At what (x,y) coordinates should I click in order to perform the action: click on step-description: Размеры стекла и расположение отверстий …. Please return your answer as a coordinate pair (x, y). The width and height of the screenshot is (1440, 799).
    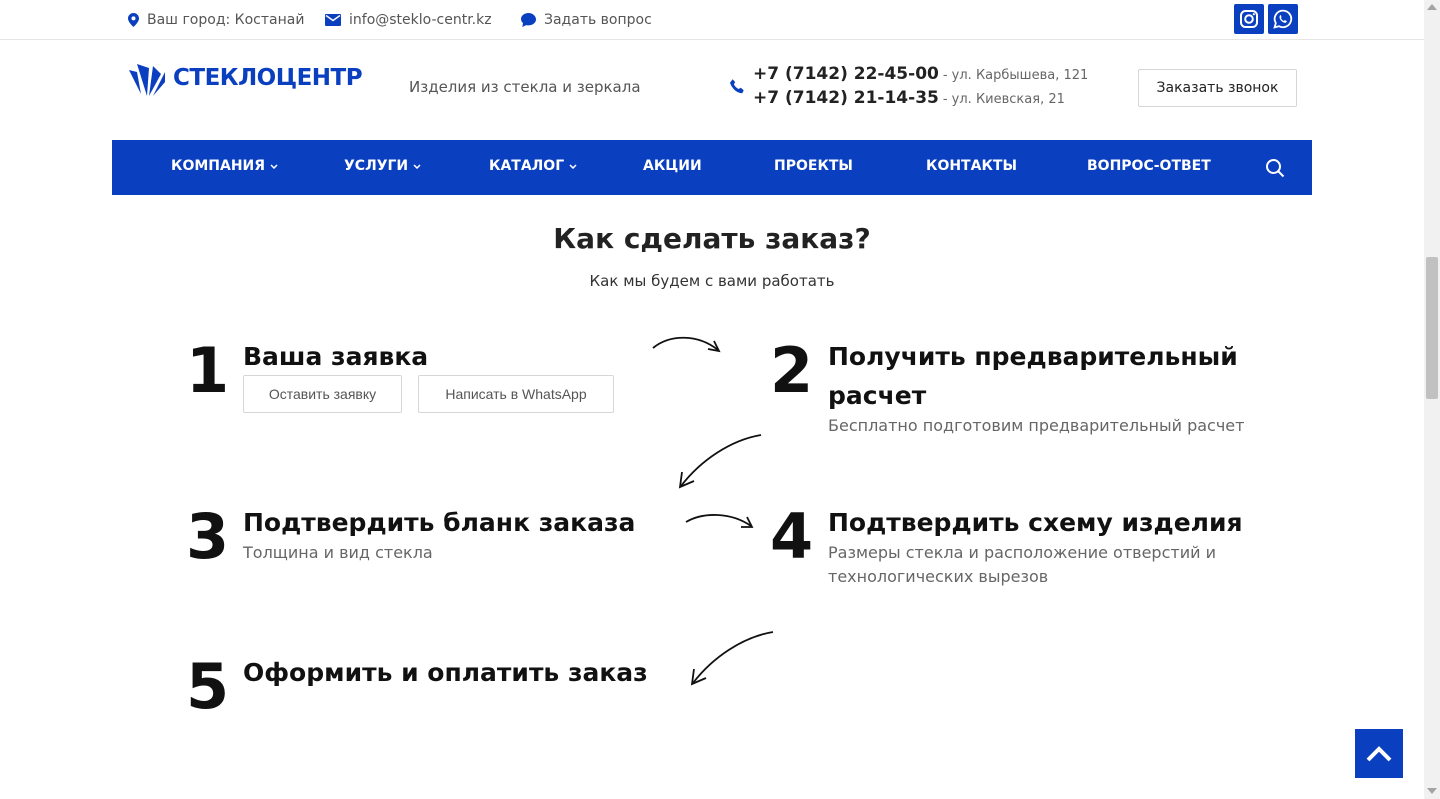
    Looking at the image, I should click on (1022, 552).